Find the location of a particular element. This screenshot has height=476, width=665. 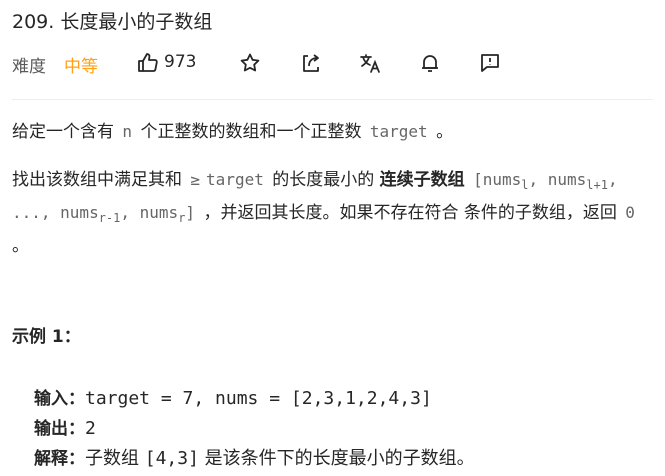

example-input-line: 输入：target = 7, nums = [2,3,1,2,4,3] is located at coordinates (254, 399).